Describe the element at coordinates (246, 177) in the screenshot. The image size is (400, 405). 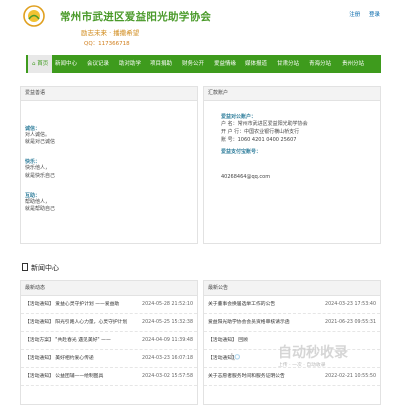
I see `alipay-email: 40268464@qq.com` at that location.